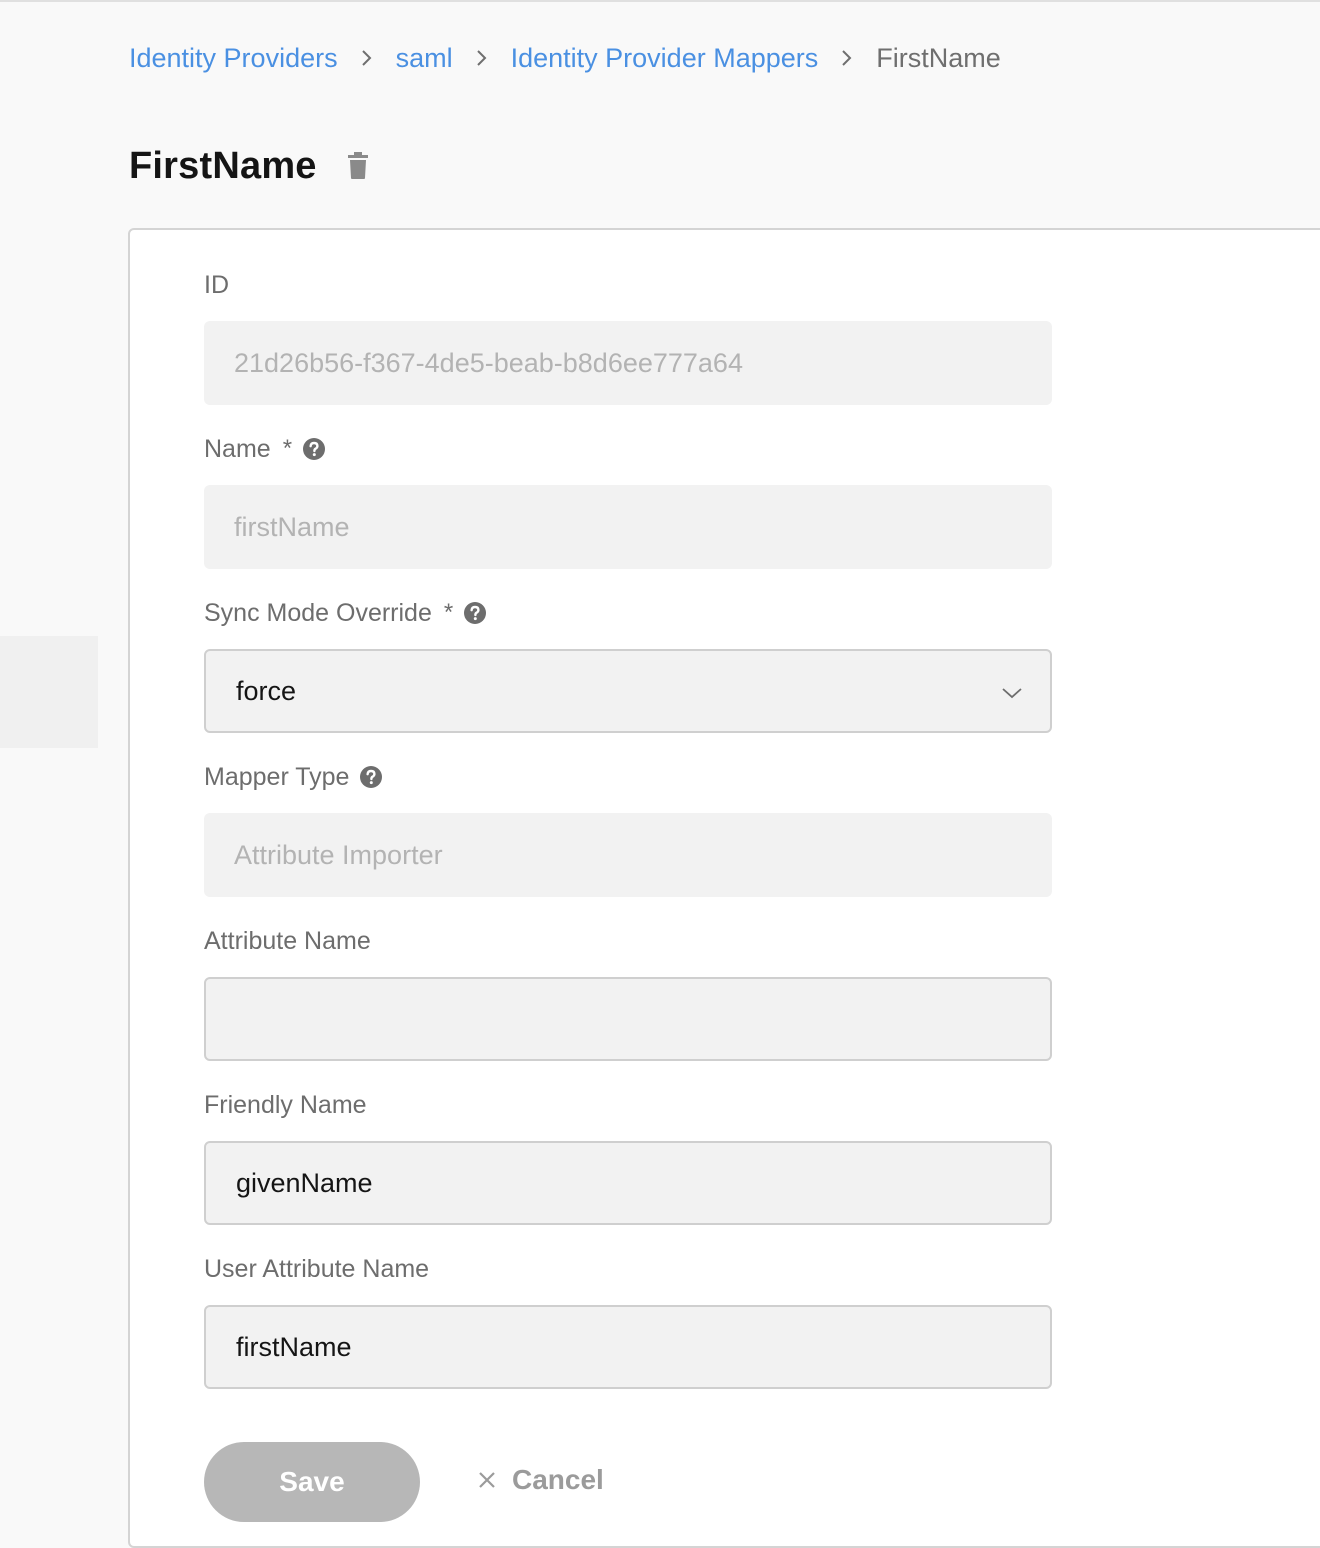 Image resolution: width=1320 pixels, height=1548 pixels. Describe the element at coordinates (628, 527) in the screenshot. I see `name-field: firstName` at that location.